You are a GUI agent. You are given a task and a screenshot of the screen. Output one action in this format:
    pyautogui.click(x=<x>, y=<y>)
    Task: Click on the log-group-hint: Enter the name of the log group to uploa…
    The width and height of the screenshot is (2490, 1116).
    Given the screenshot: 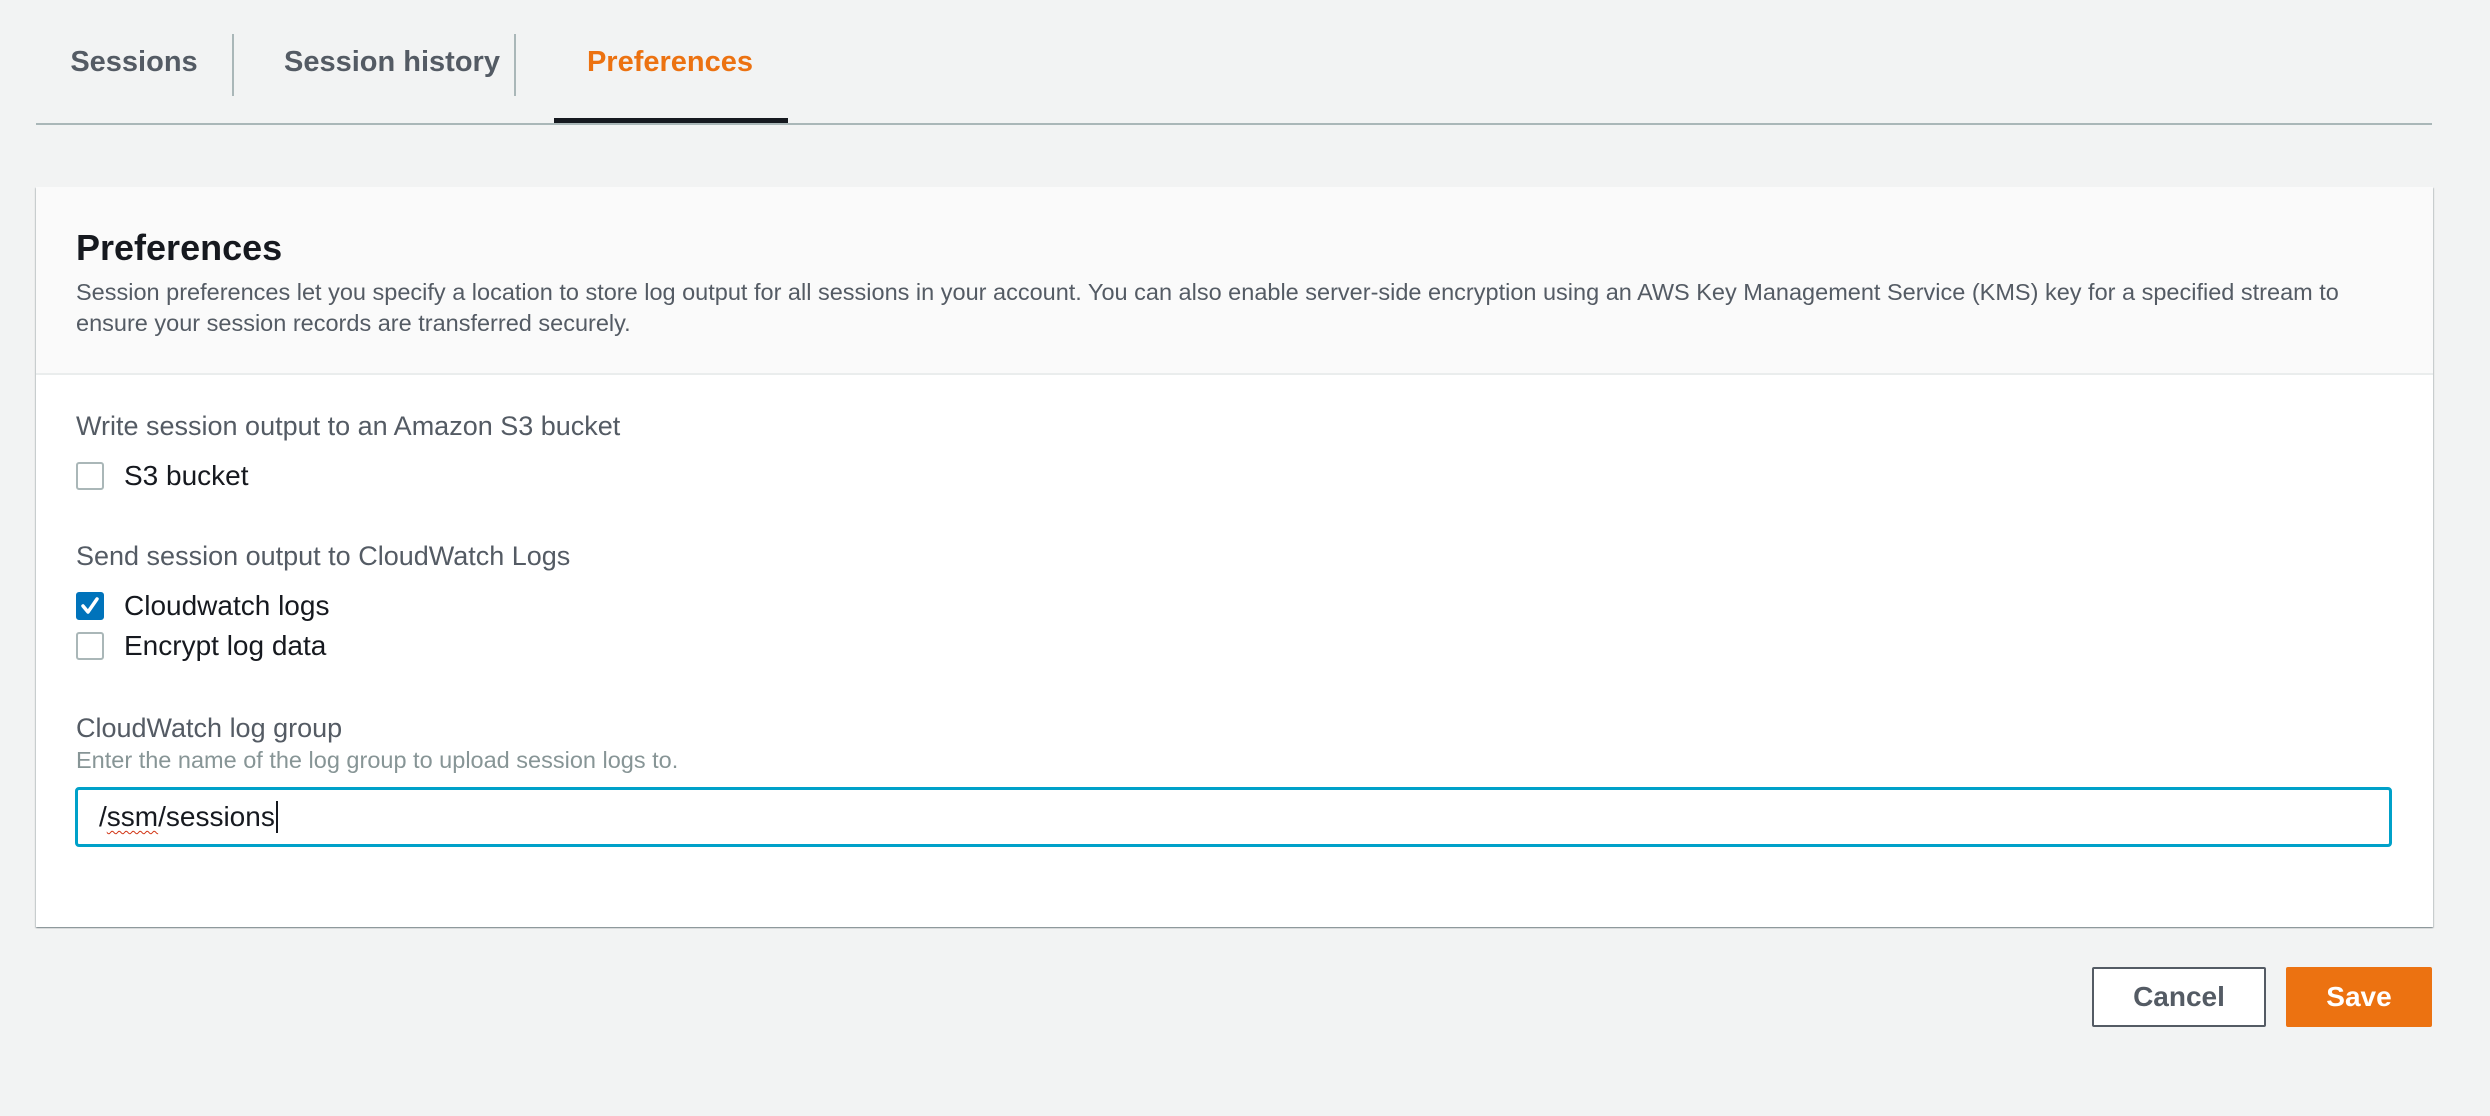 What is the action you would take?
    pyautogui.click(x=377, y=760)
    